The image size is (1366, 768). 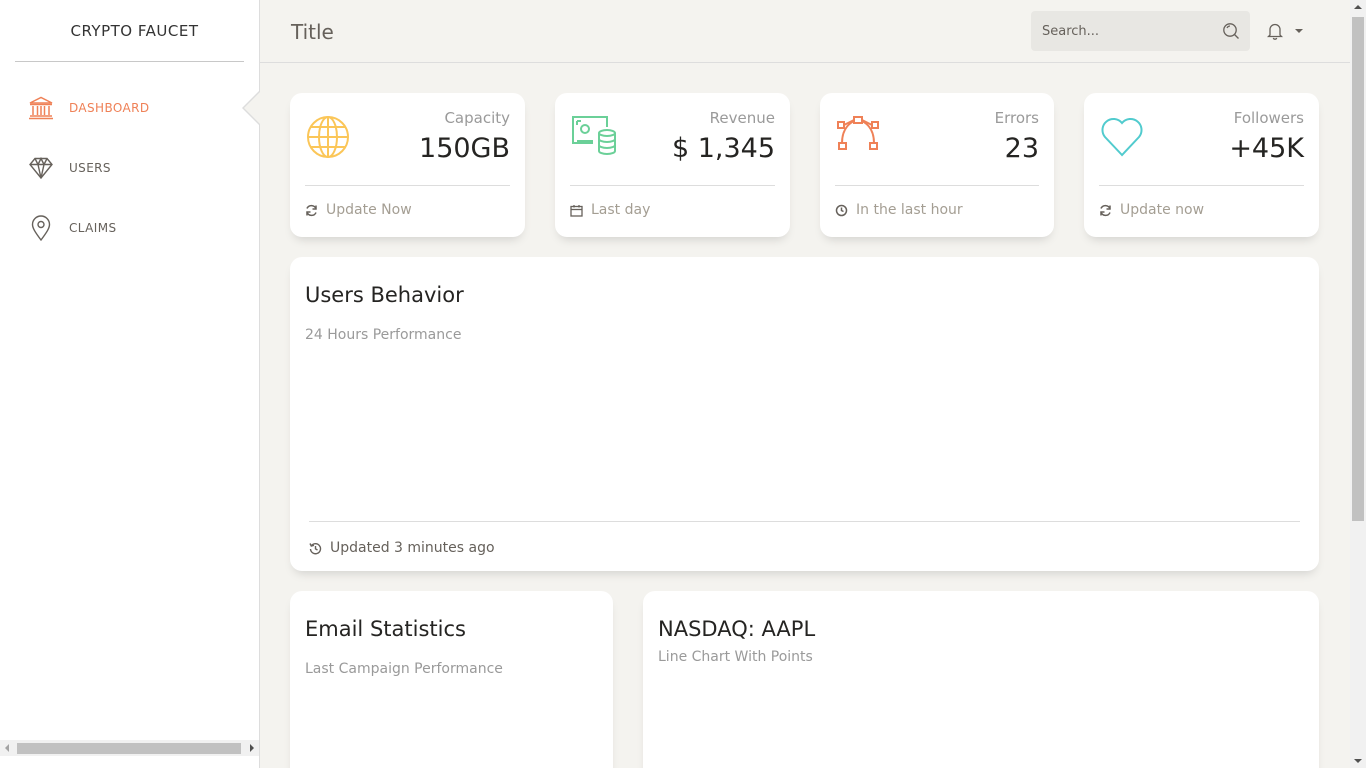 I want to click on scroll-up-arrow-icon, so click(x=1358, y=7).